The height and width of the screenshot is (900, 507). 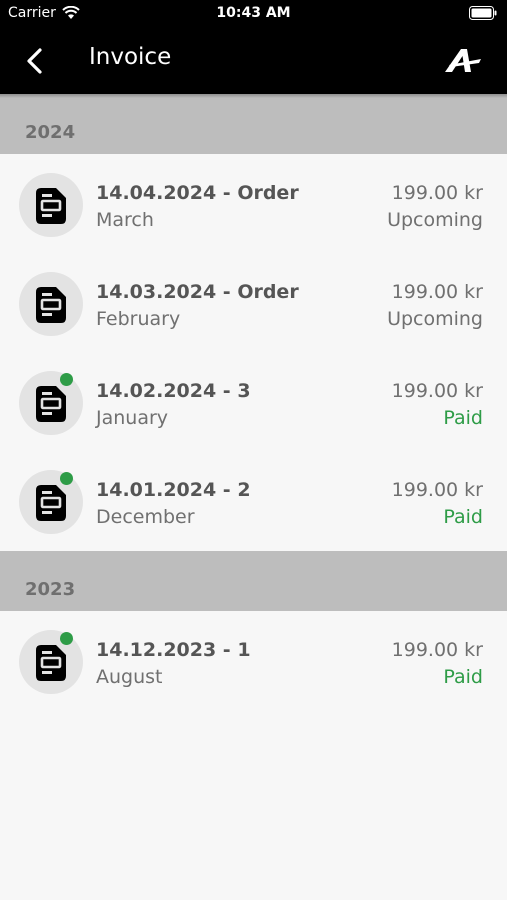 What do you see at coordinates (197, 292) in the screenshot?
I see `invoice-title: 14.03.2024 - Order` at bounding box center [197, 292].